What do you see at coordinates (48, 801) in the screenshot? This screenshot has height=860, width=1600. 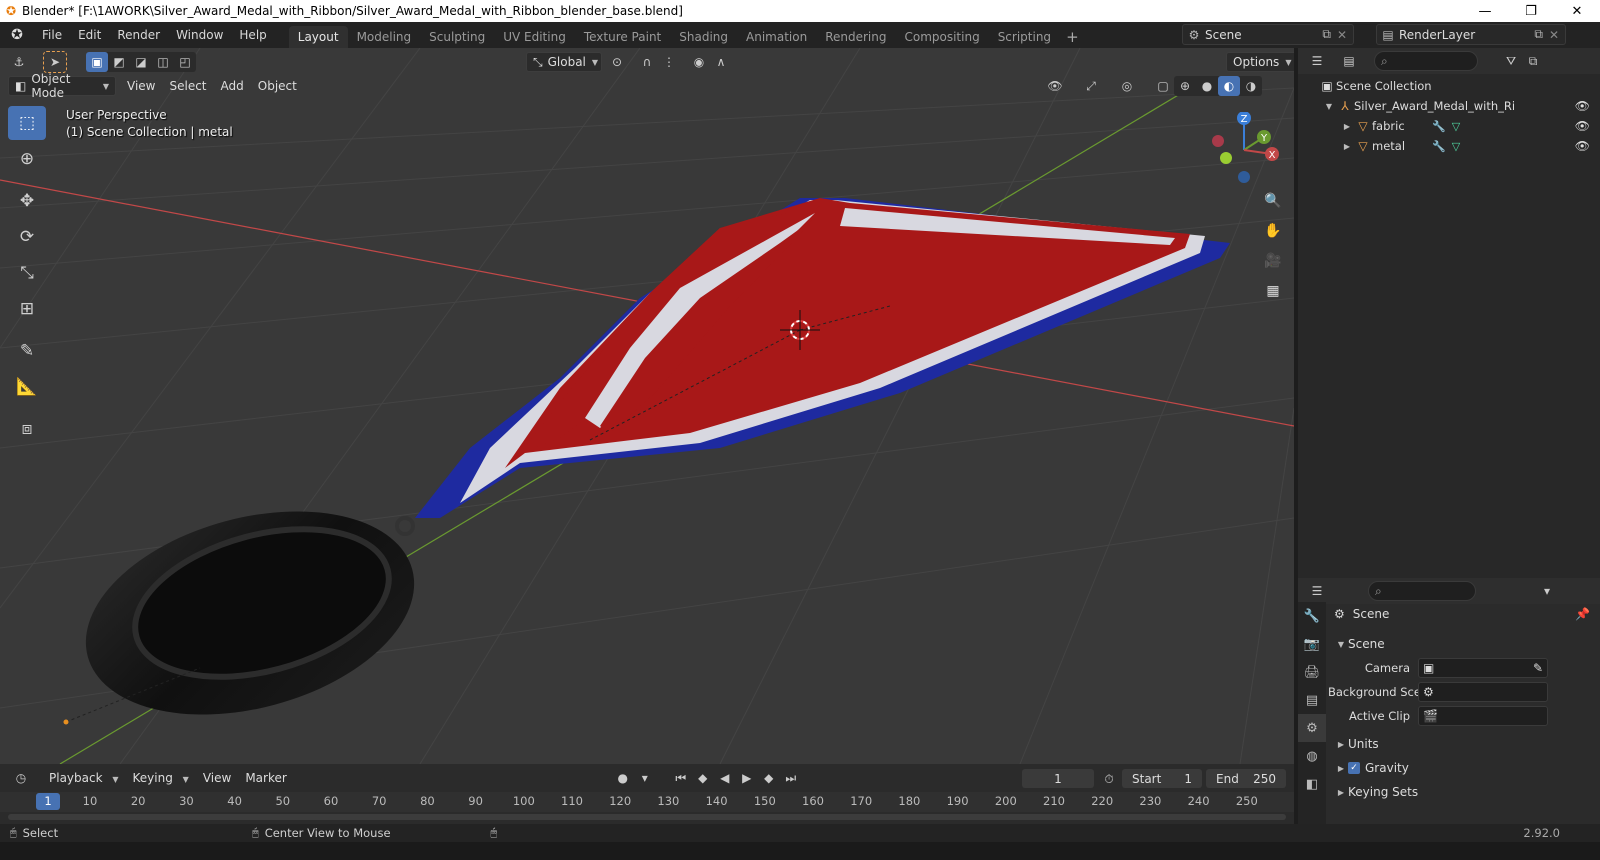 I see `current-frame-marker: 1` at bounding box center [48, 801].